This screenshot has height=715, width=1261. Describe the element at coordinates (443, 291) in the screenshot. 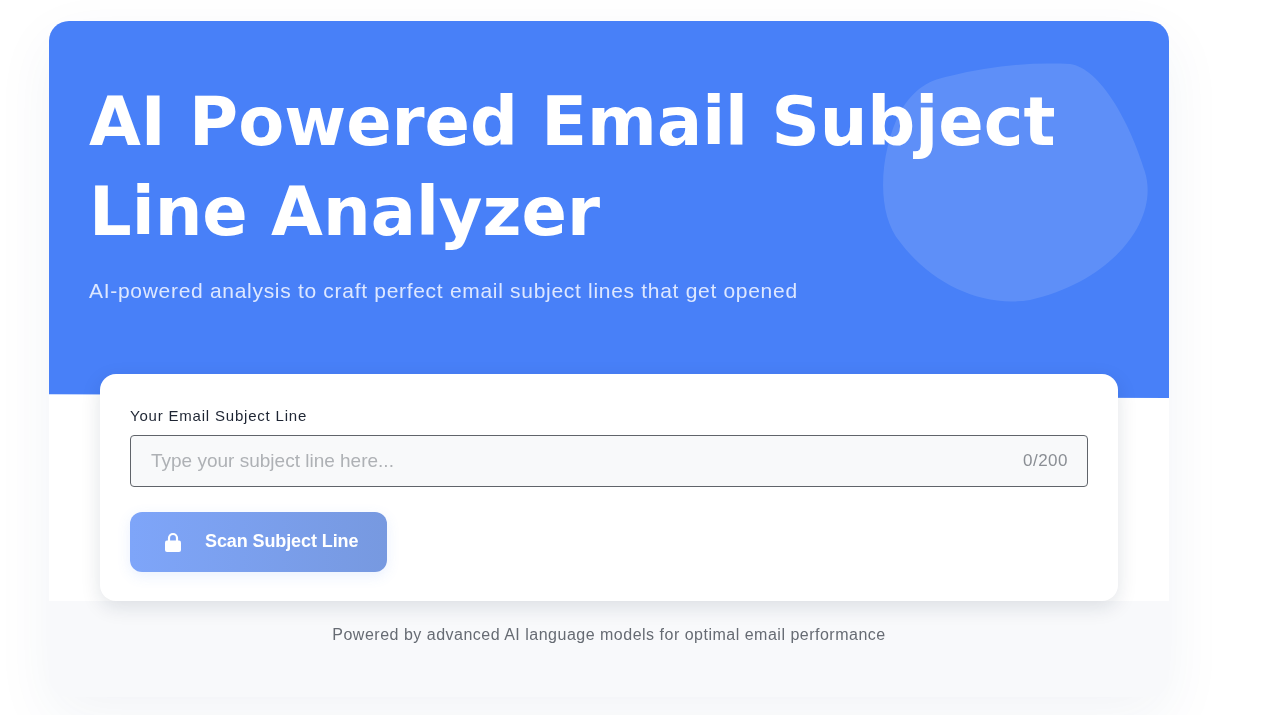

I see `page-subtitle: AI-powered analysis to craft perfect email subject lines that get opened` at that location.